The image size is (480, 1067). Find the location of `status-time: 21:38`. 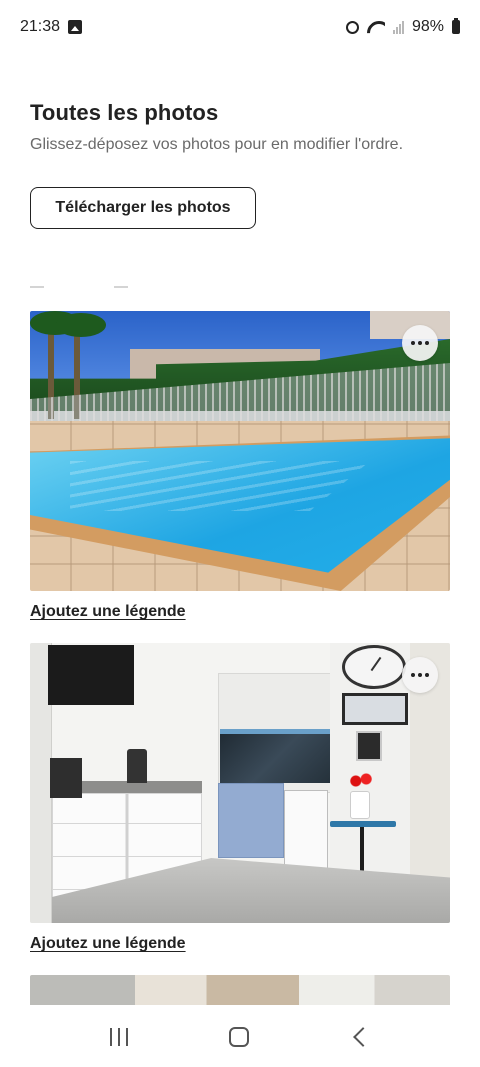

status-time: 21:38 is located at coordinates (40, 26).